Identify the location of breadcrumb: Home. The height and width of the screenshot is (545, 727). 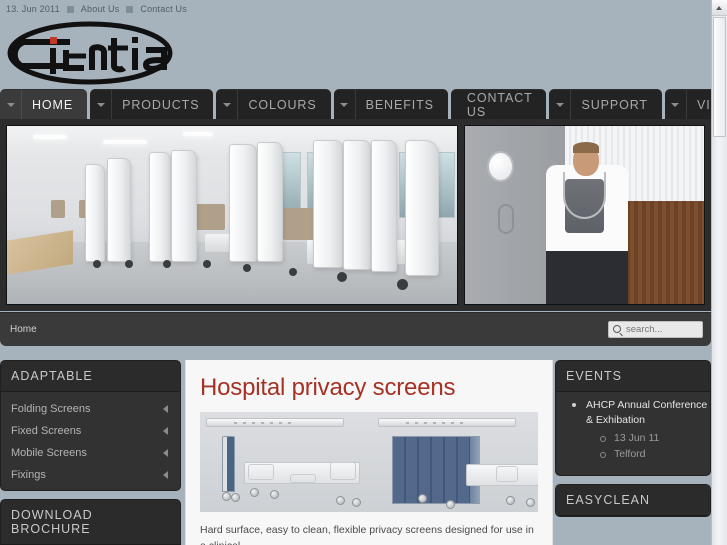
(23, 329).